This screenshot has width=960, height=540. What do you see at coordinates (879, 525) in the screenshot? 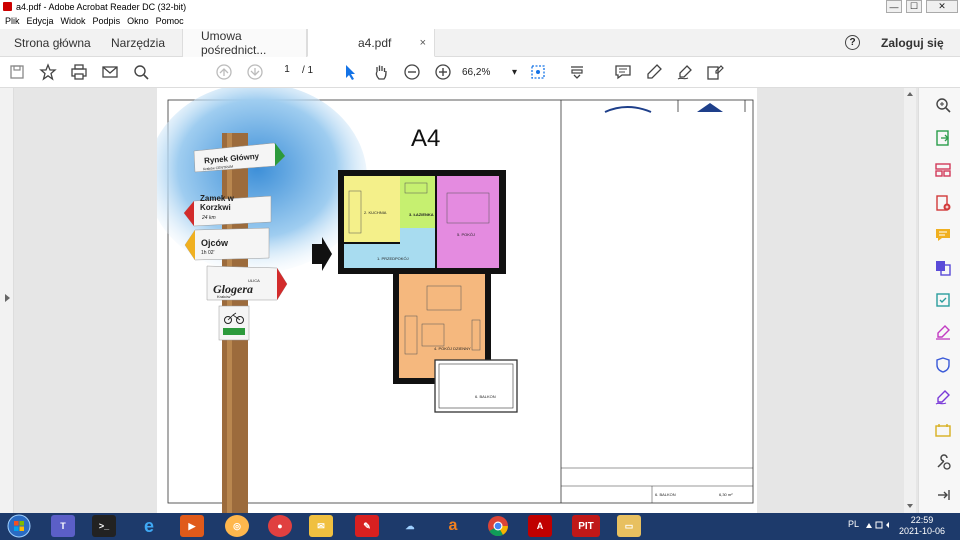
I see `tray-icons` at bounding box center [879, 525].